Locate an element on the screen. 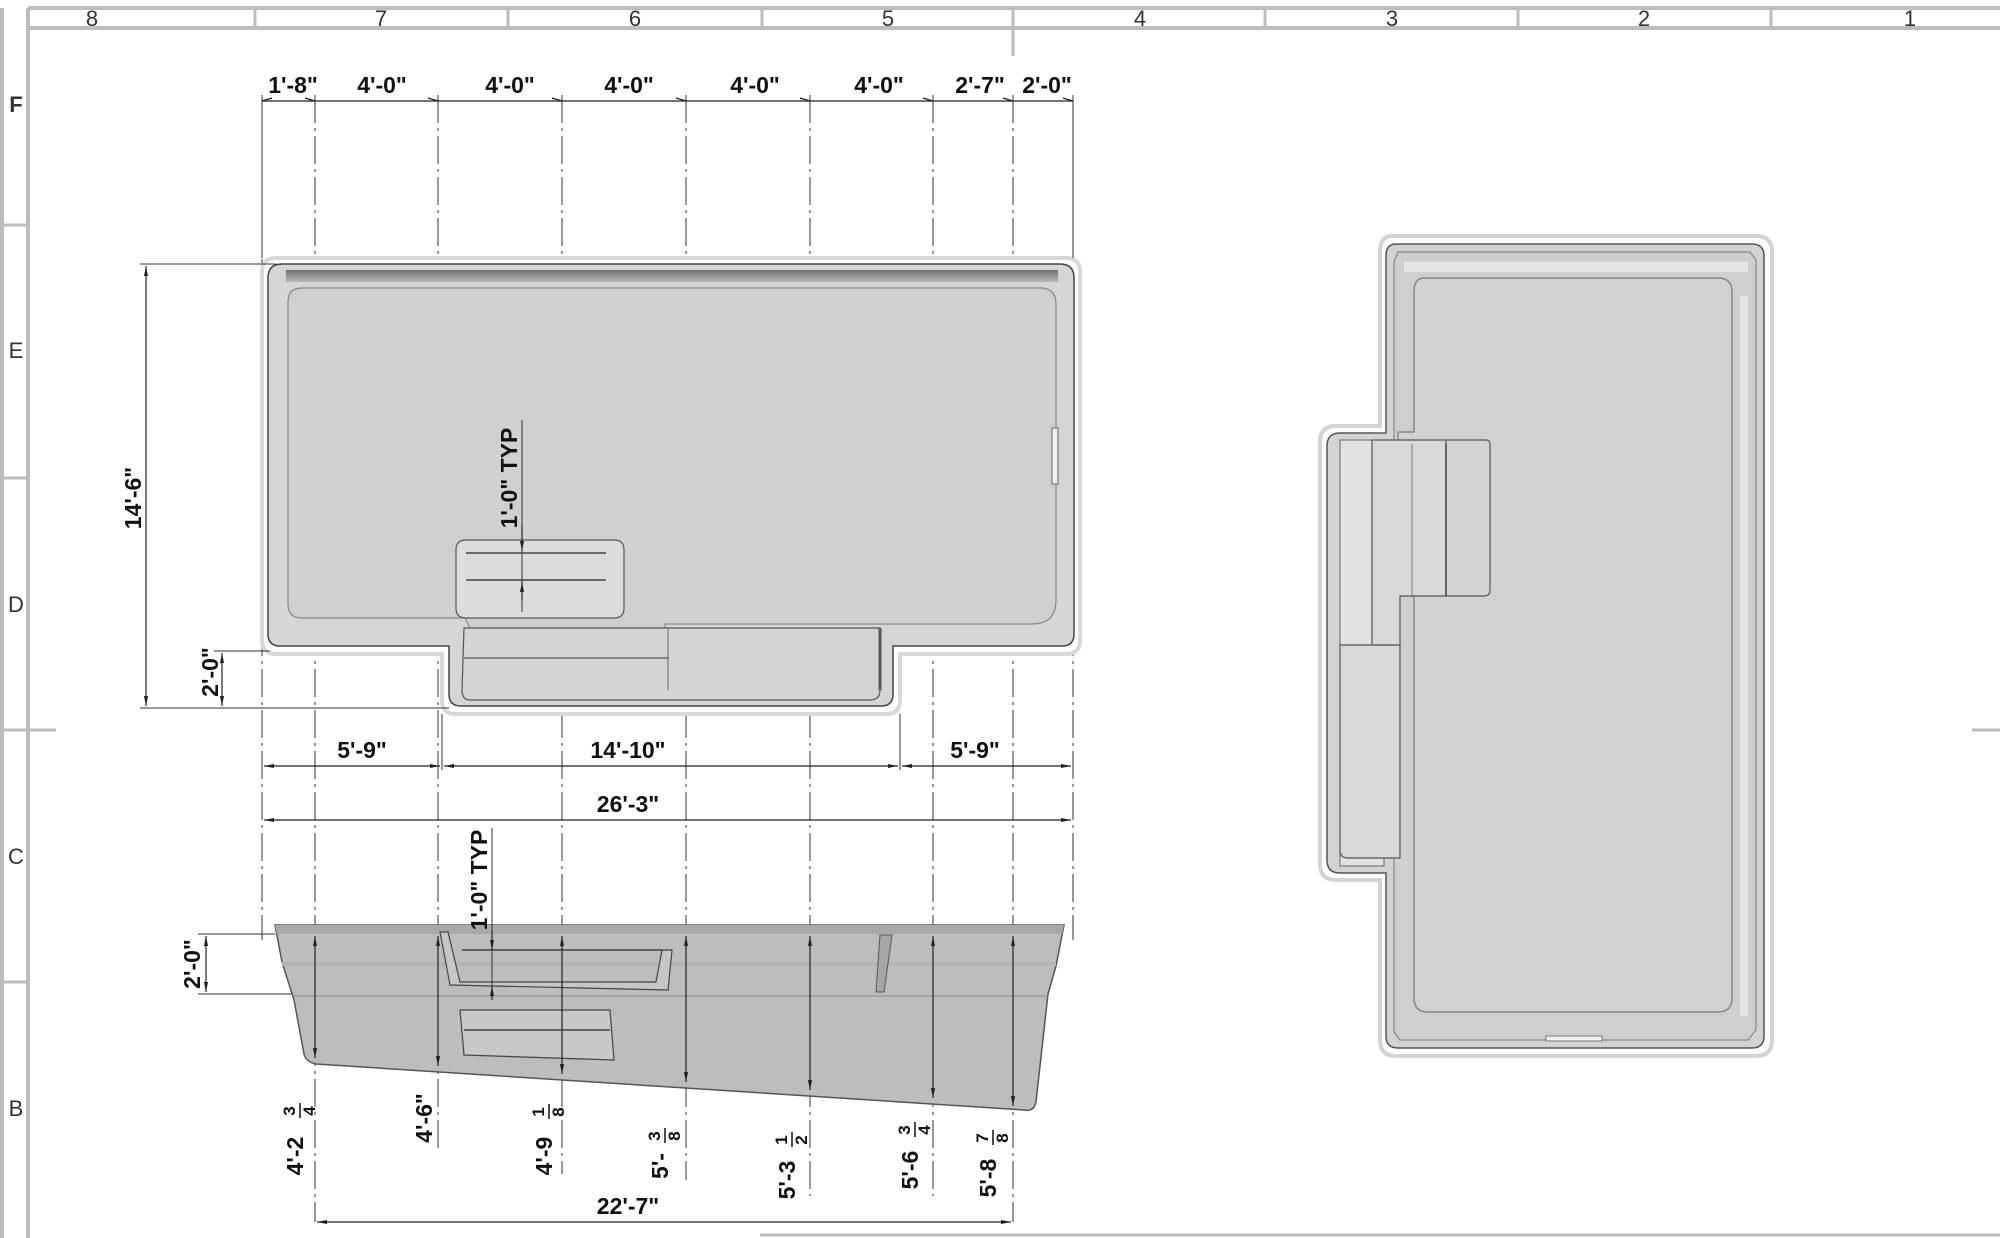 Image resolution: width=2000 pixels, height=1238 pixels. plan-dark-wall is located at coordinates (672, 276).